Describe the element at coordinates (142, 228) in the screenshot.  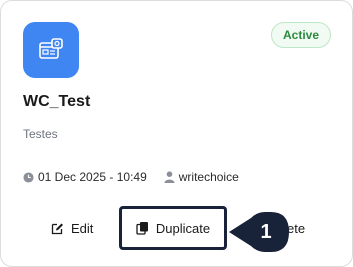
I see `copy-icon` at that location.